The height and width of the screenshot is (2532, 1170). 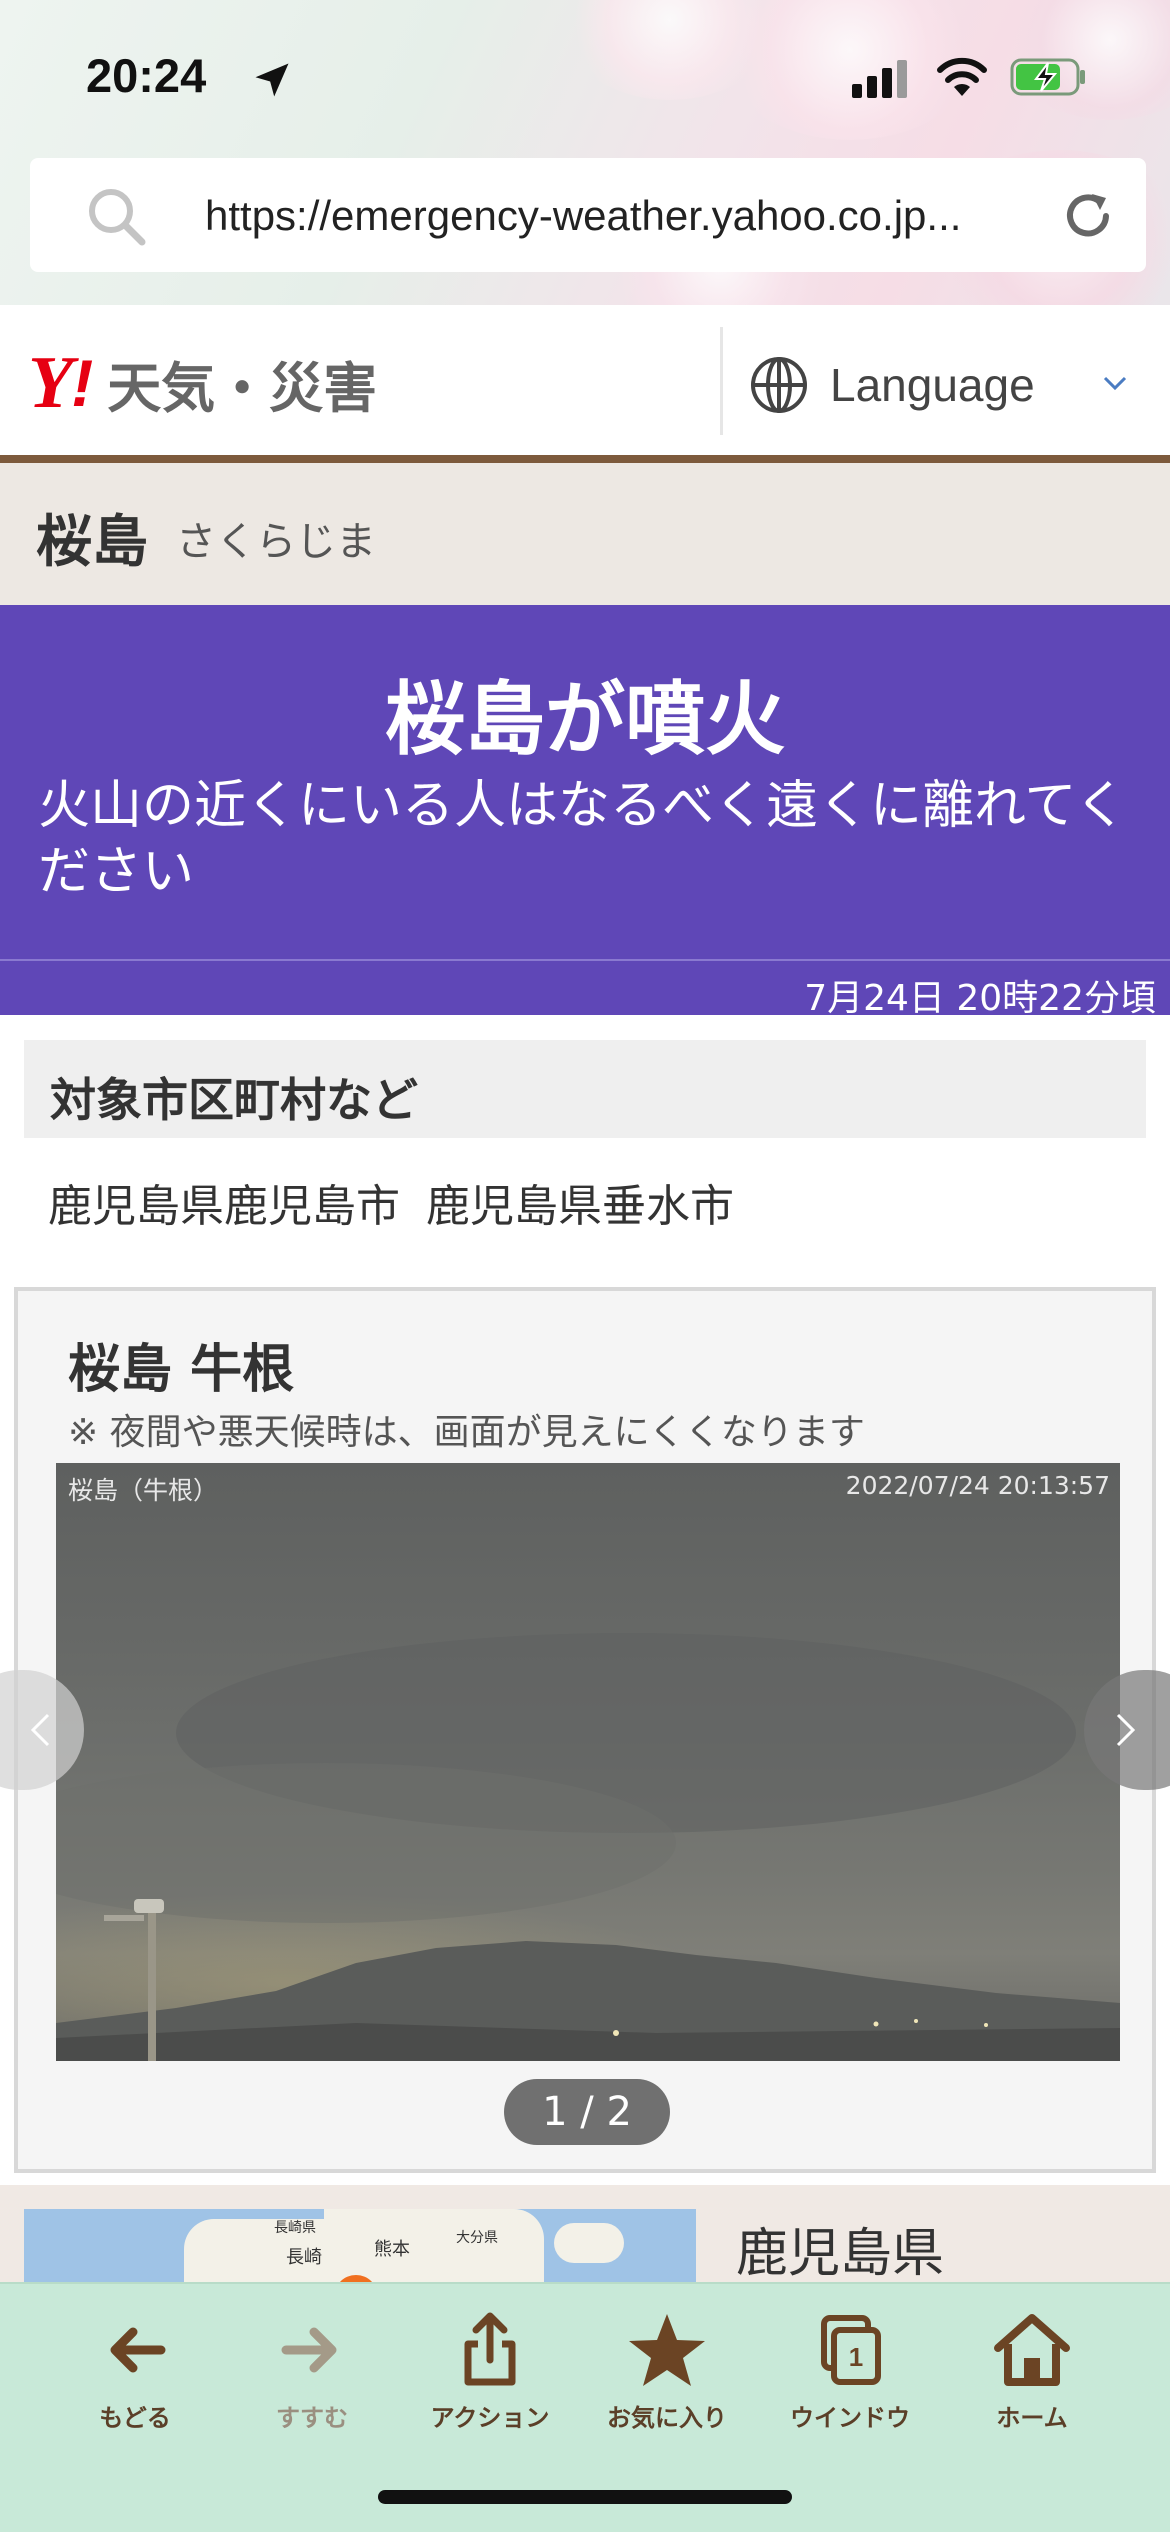 I want to click on toolbar-label: ホーム, so click(x=1032, y=2418).